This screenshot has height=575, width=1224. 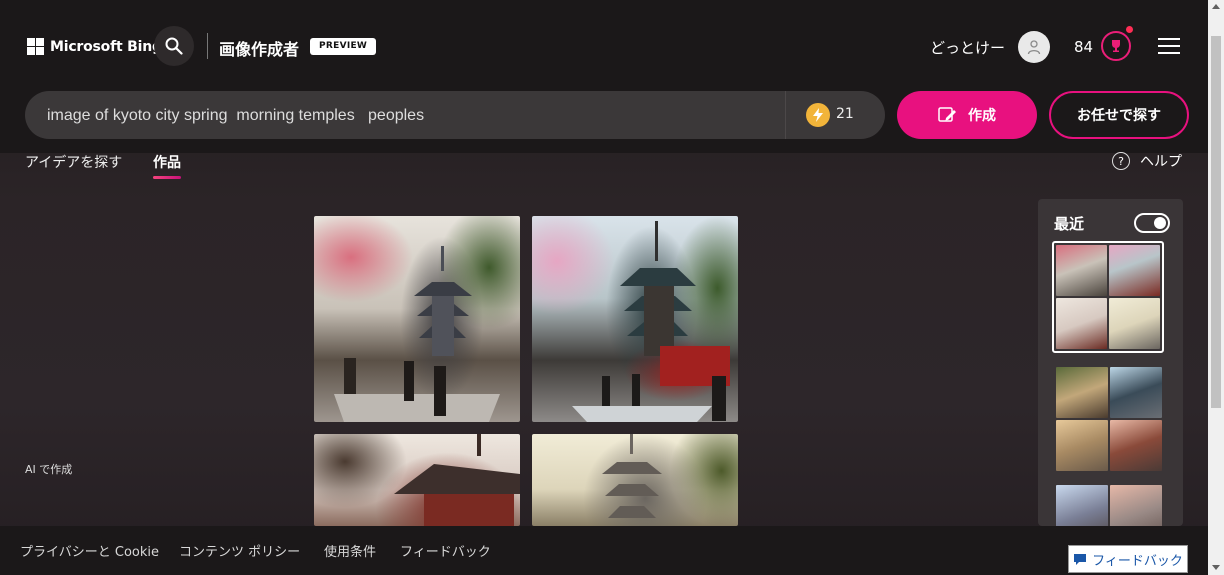 I want to click on recent-panel: 最近, so click(x=1110, y=362).